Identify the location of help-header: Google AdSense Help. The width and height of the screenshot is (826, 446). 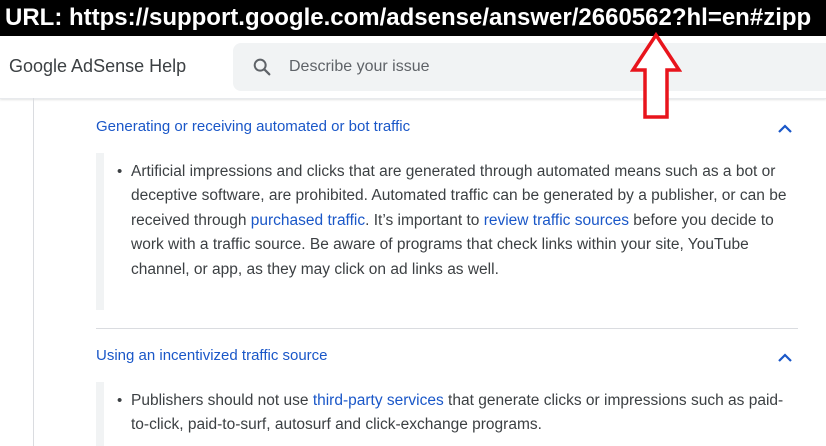
(413, 67).